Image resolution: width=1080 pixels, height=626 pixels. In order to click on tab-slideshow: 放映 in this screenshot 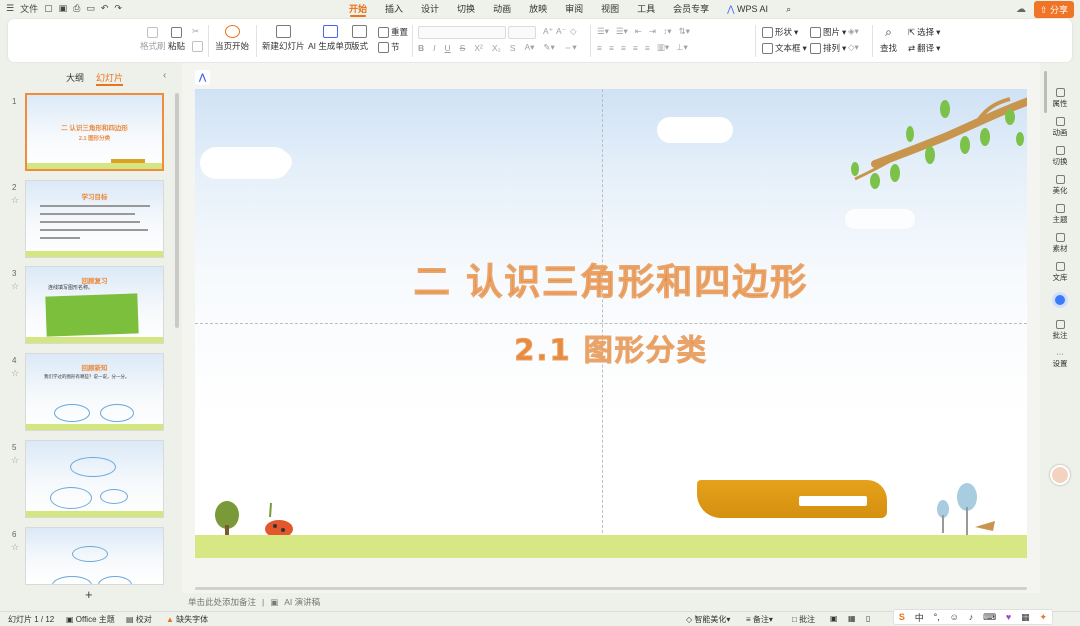, I will do `click(538, 9)`.